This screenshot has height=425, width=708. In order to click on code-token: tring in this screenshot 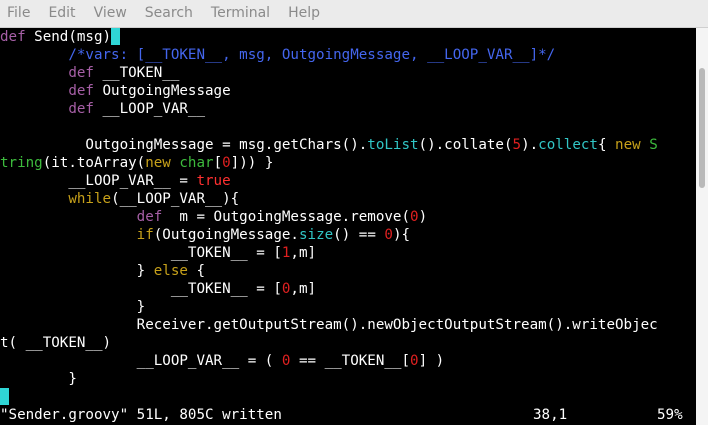, I will do `click(21, 163)`.